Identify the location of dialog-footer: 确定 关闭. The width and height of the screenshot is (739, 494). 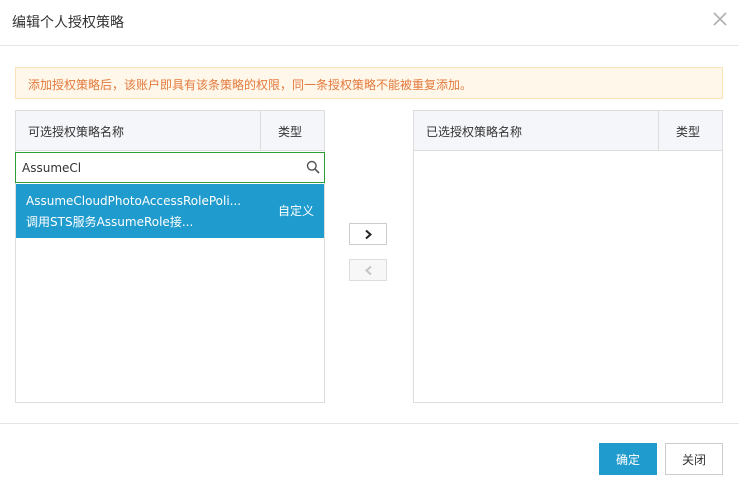
(369, 458).